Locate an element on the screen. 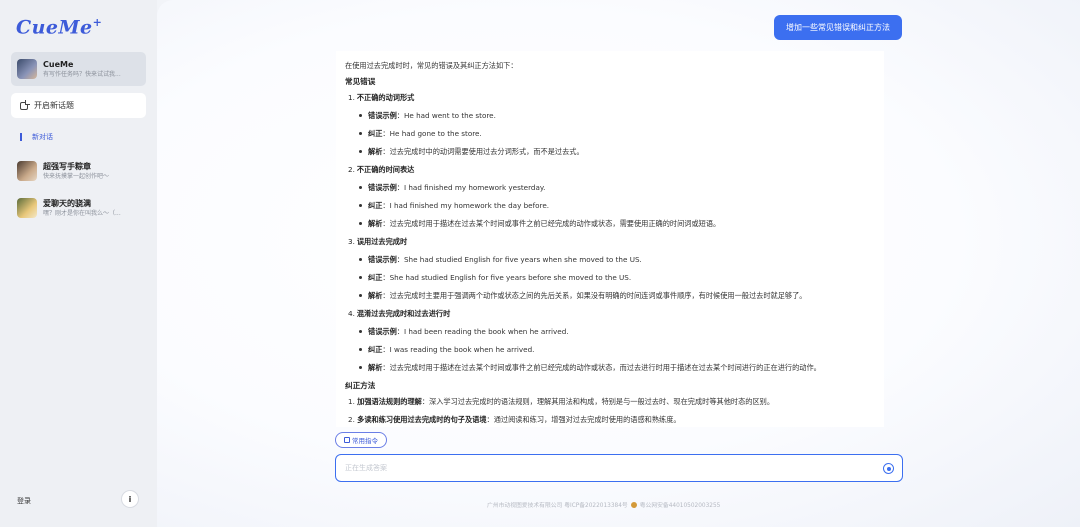 Image resolution: width=1080 pixels, height=527 pixels. logo-mark: + is located at coordinates (97, 22).